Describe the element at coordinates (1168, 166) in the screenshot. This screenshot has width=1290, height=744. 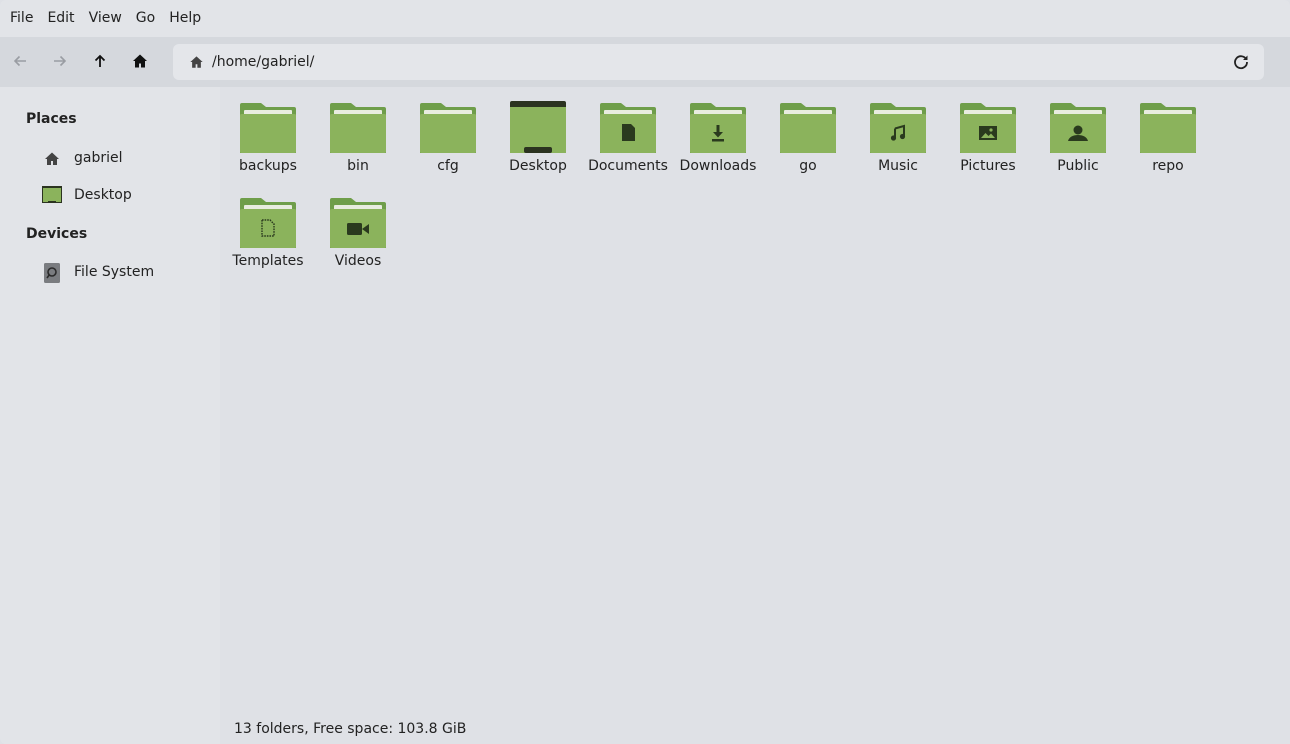
I see `folder-label: repo` at that location.